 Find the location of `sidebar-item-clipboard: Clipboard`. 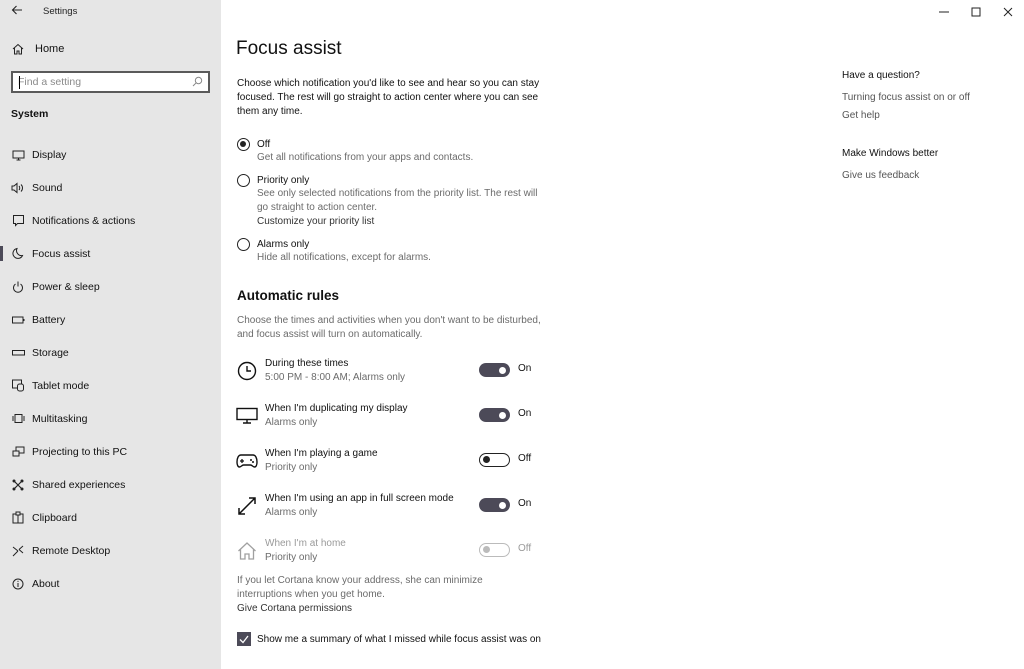

sidebar-item-clipboard: Clipboard is located at coordinates (110, 517).